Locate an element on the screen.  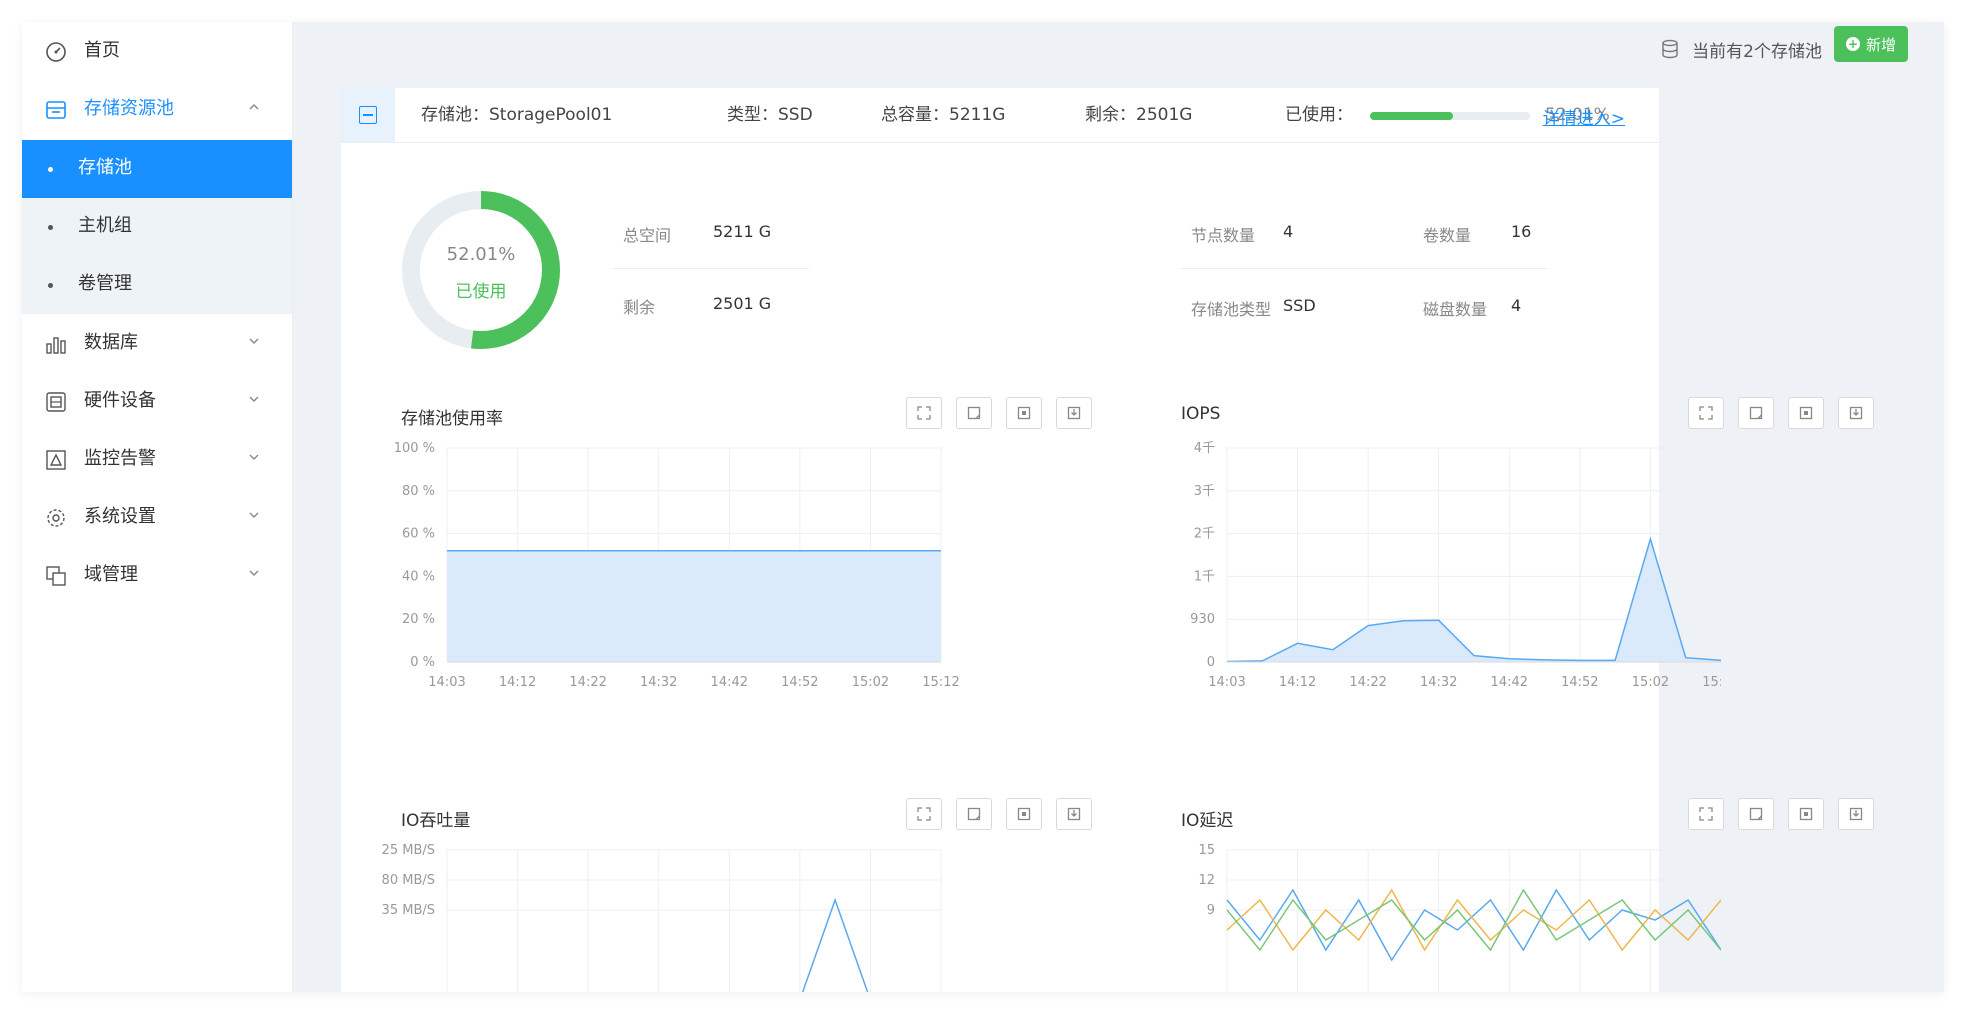
sidebar-item-label: 数据库 is located at coordinates (111, 342).